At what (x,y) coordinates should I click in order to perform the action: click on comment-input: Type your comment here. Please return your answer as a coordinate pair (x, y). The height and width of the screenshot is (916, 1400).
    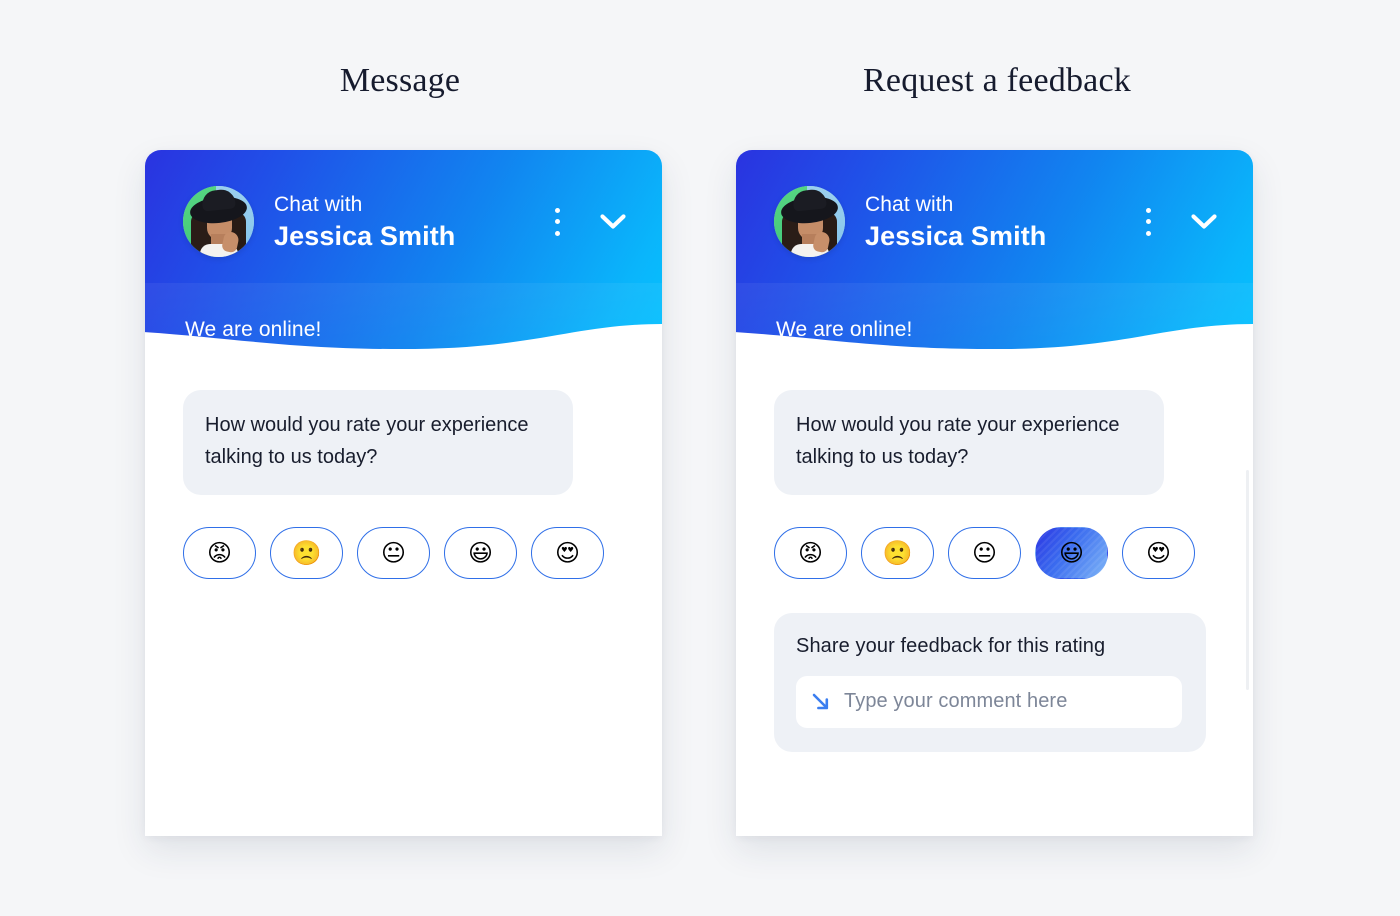
    Looking at the image, I should click on (989, 701).